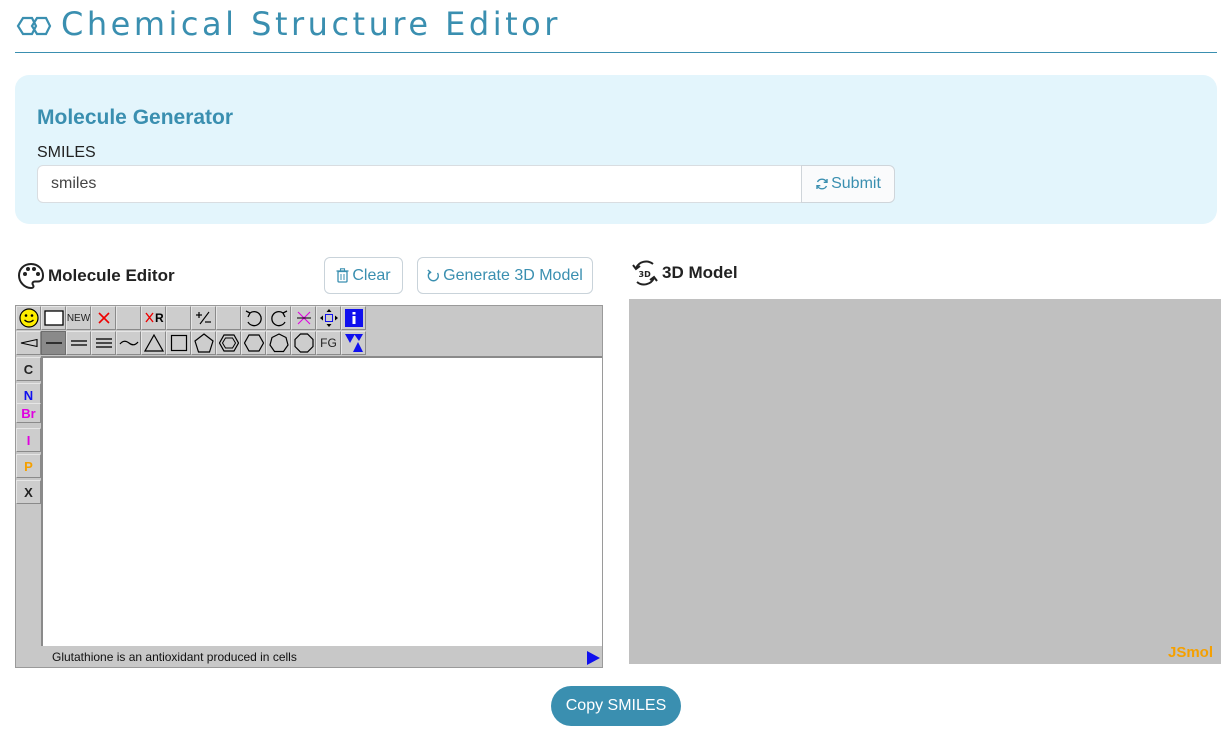  I want to click on 3d-model-heading: 3D 3D Model, so click(684, 273).